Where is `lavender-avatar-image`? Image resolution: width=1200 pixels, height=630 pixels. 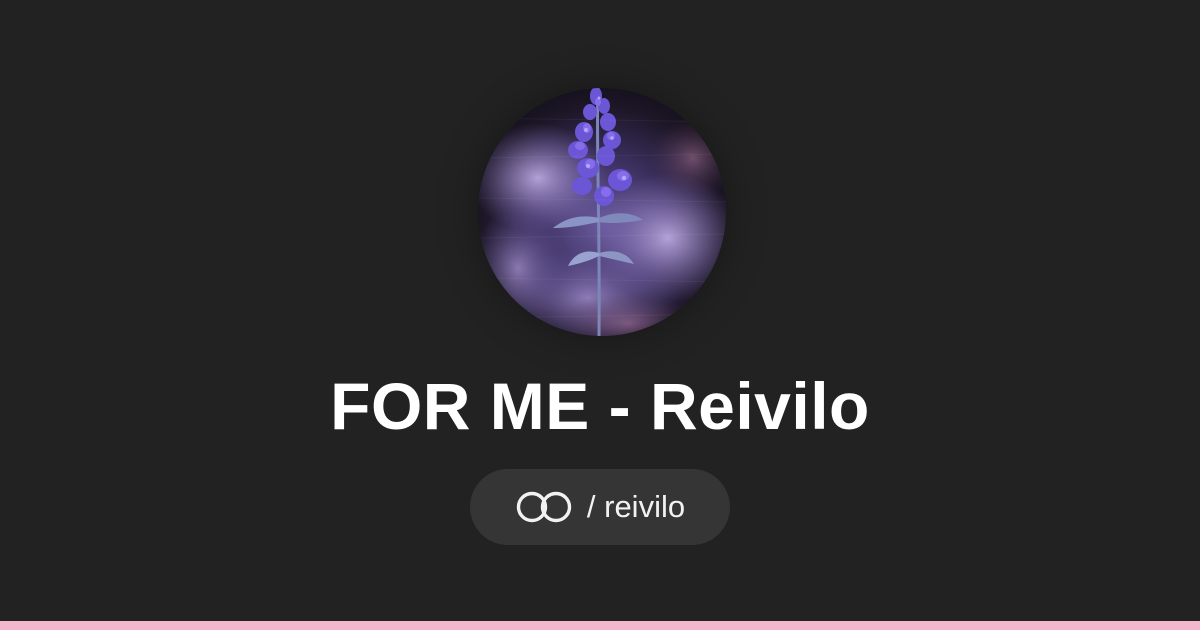
lavender-avatar-image is located at coordinates (602, 212).